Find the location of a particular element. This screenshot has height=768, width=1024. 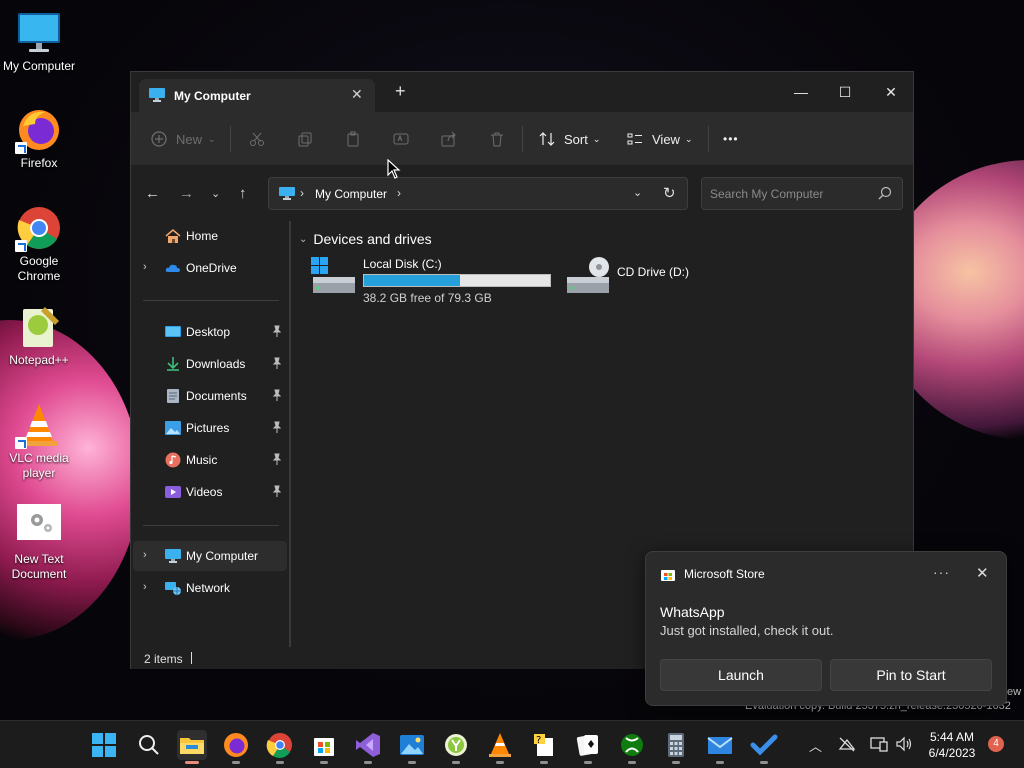

status-separator is located at coordinates (191, 658).